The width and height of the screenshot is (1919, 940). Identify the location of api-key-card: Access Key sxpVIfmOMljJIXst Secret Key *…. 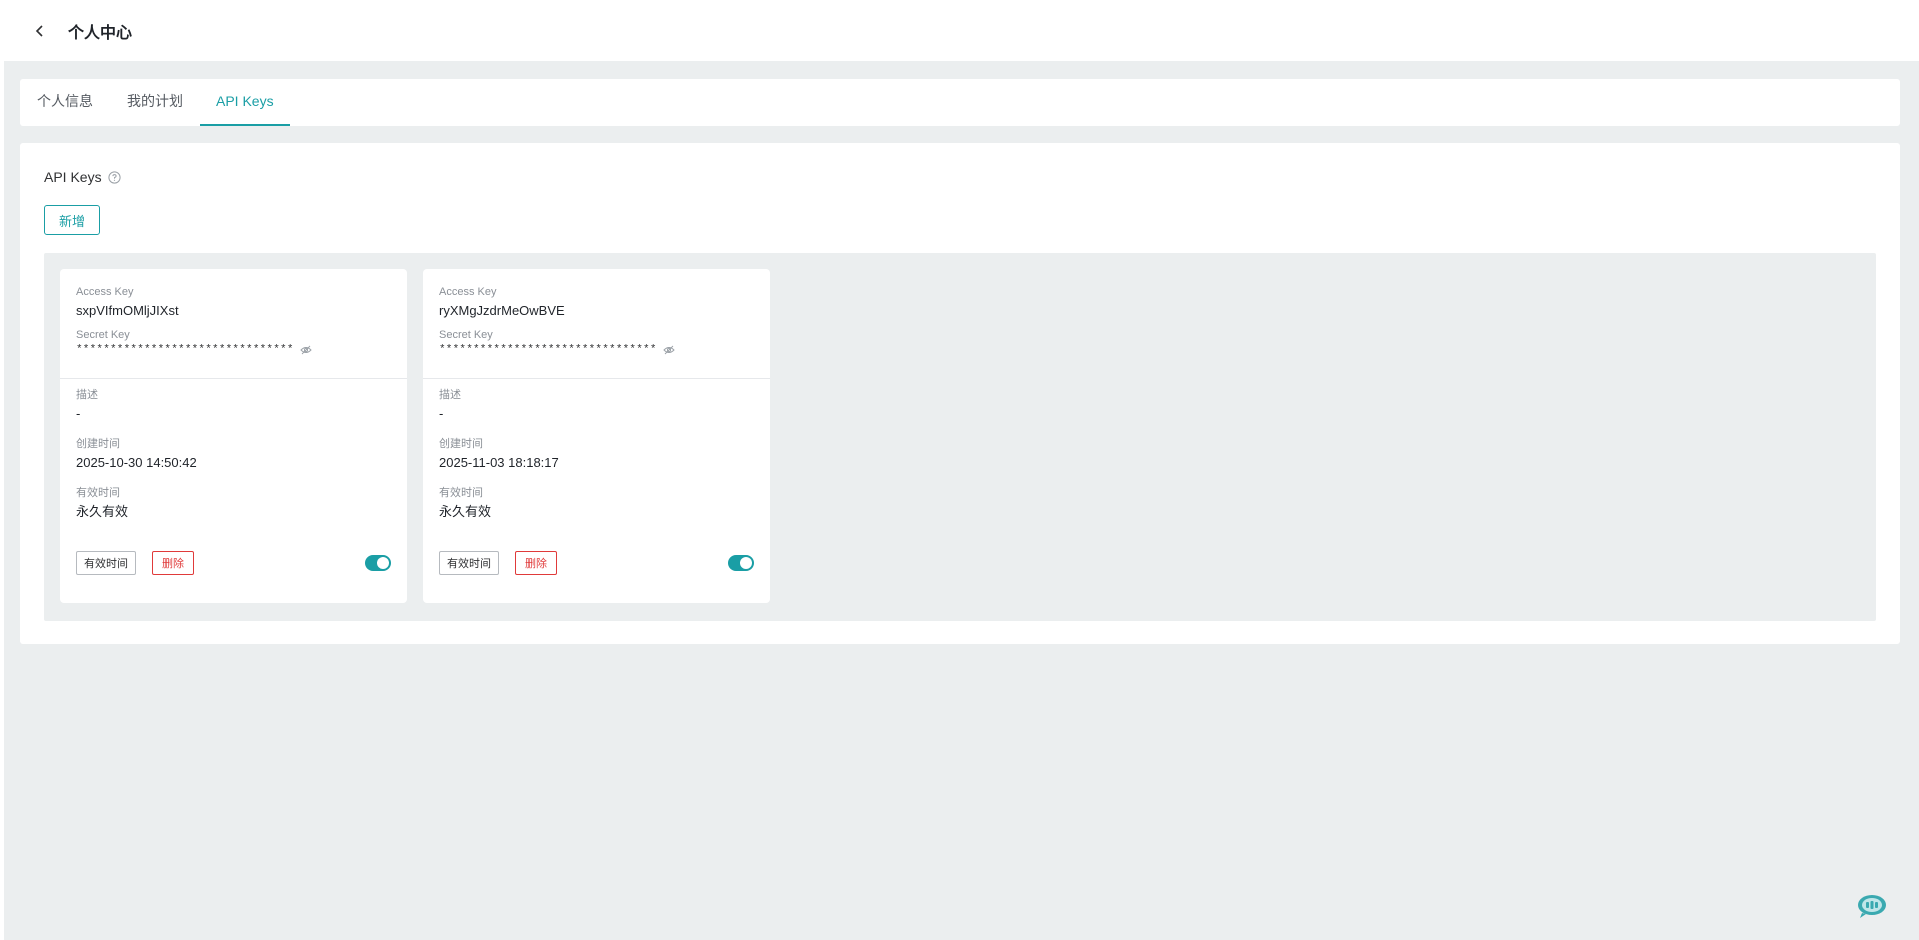
(233, 436).